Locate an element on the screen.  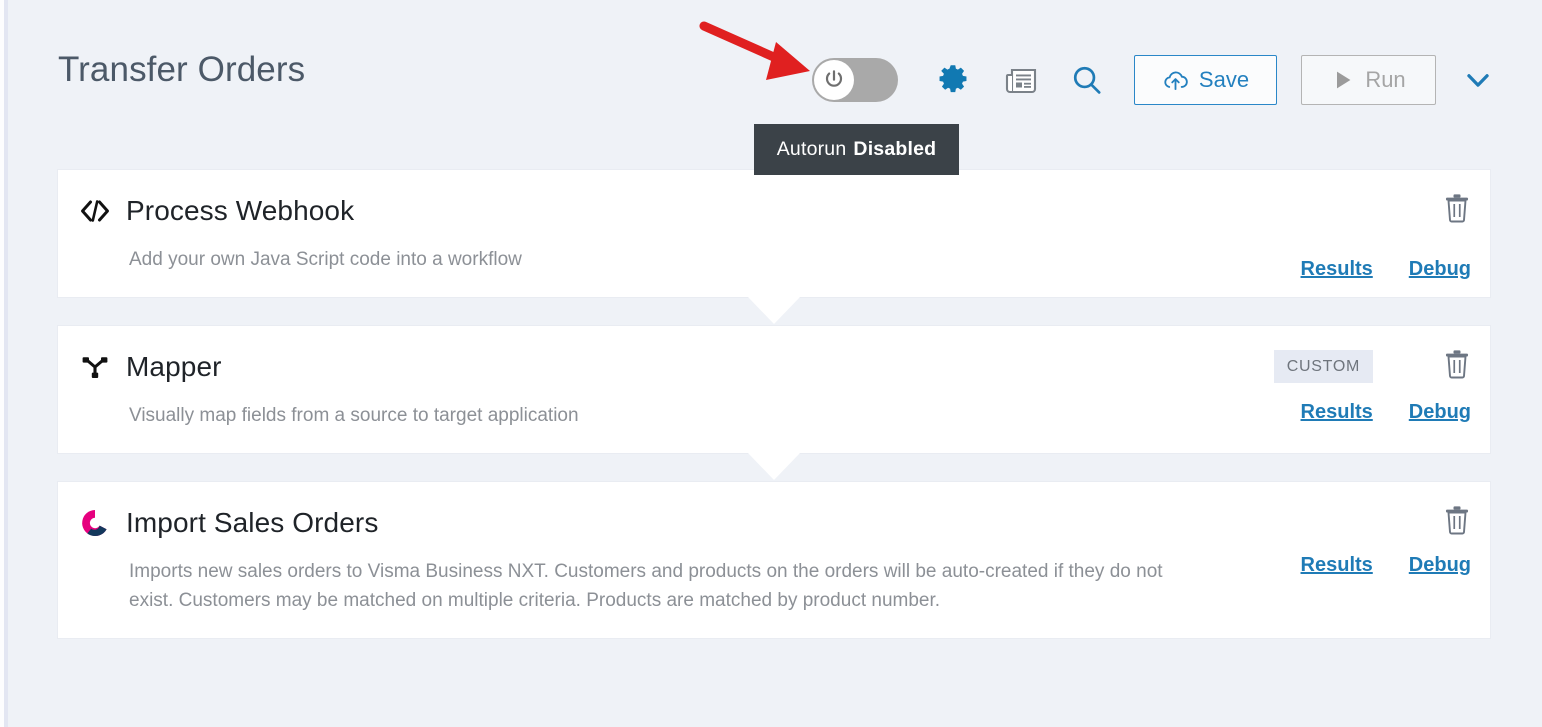
run-button-label: Run is located at coordinates (1385, 79).